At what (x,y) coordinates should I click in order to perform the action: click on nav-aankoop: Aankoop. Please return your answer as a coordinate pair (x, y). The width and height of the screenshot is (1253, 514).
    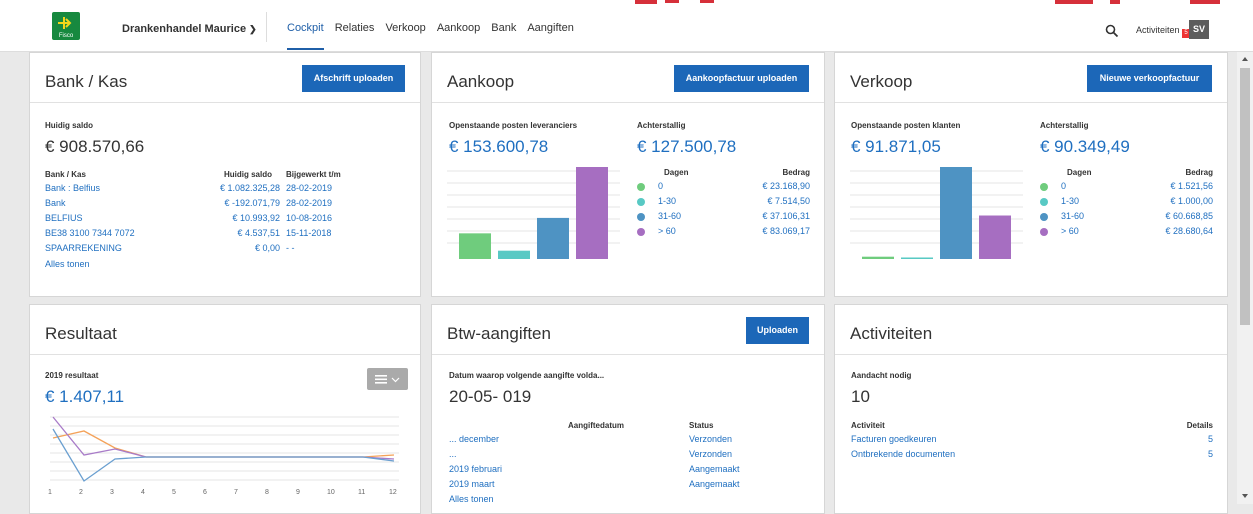
    Looking at the image, I should click on (458, 36).